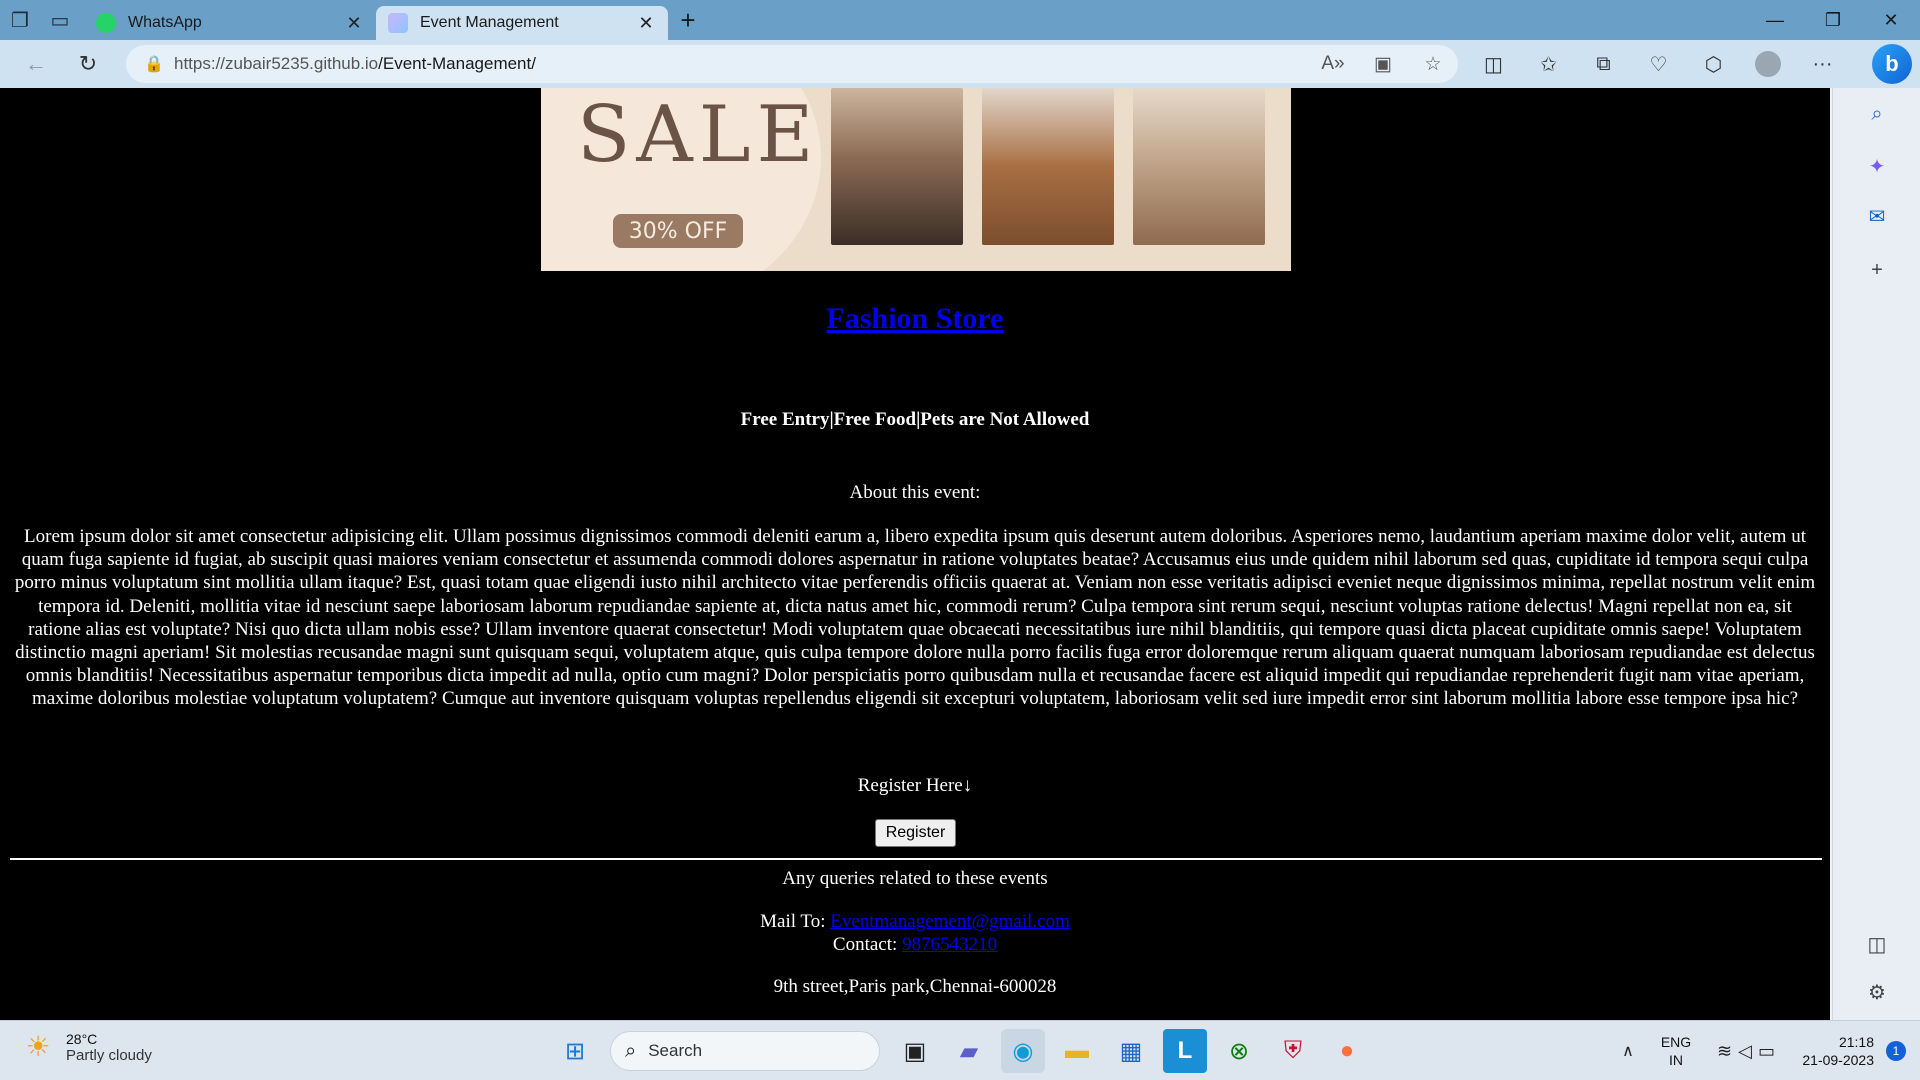 This screenshot has height=1080, width=1920. Describe the element at coordinates (20, 20) in the screenshot. I see `workspaces-icon: ❐` at that location.